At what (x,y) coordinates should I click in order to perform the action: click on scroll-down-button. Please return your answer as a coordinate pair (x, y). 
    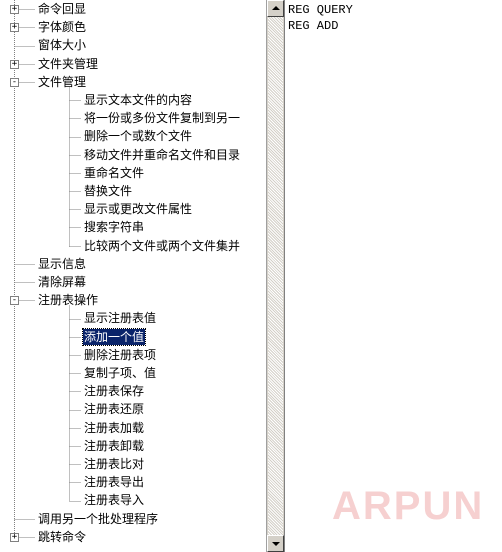
    Looking at the image, I should click on (275, 543).